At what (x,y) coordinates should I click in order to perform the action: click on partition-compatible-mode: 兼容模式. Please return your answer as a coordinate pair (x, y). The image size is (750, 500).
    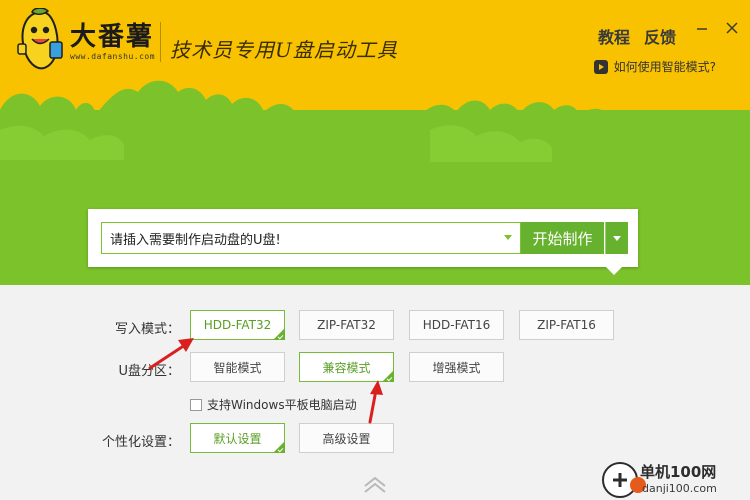
    Looking at the image, I should click on (346, 367).